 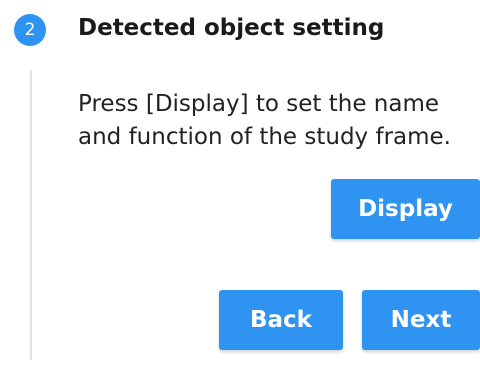 I want to click on display-button: Display, so click(x=405, y=209).